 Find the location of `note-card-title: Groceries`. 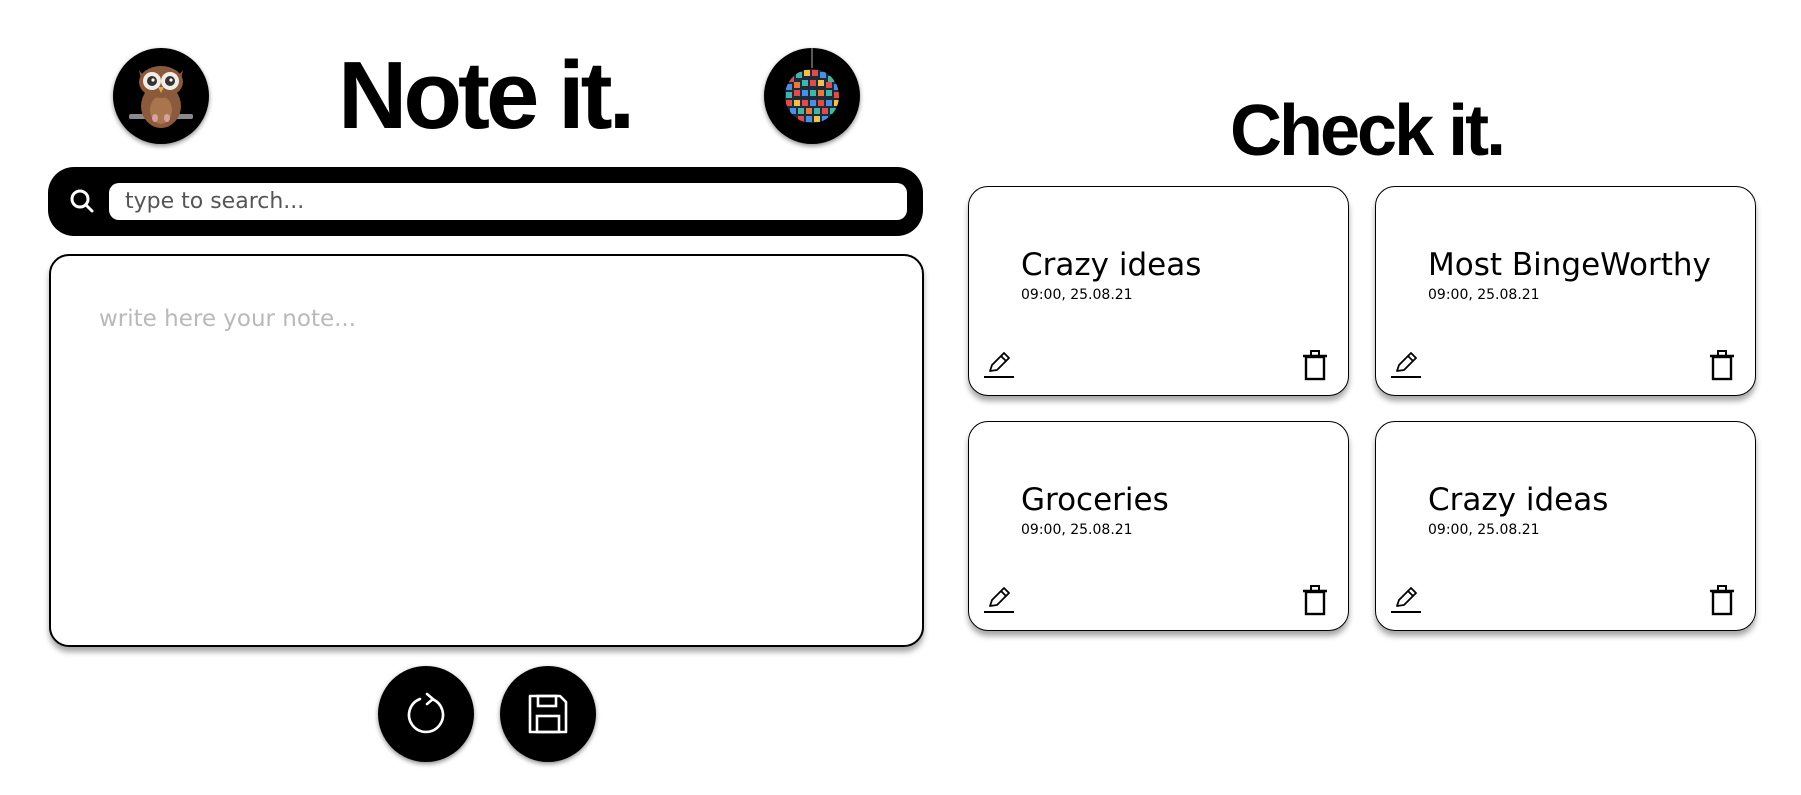

note-card-title: Groceries is located at coordinates (1095, 500).